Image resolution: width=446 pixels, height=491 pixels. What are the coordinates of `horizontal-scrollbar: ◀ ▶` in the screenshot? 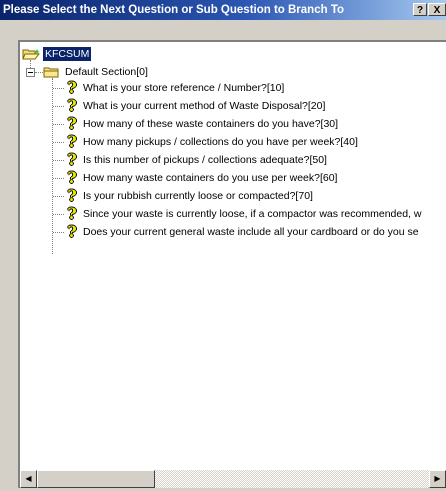 It's located at (232, 479).